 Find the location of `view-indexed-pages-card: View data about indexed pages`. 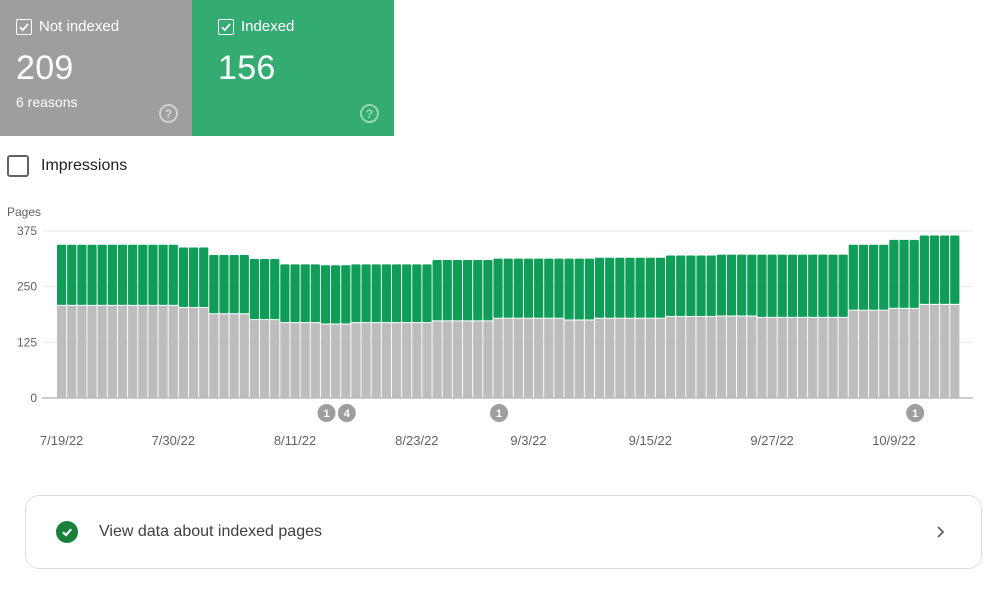

view-indexed-pages-card: View data about indexed pages is located at coordinates (503, 532).